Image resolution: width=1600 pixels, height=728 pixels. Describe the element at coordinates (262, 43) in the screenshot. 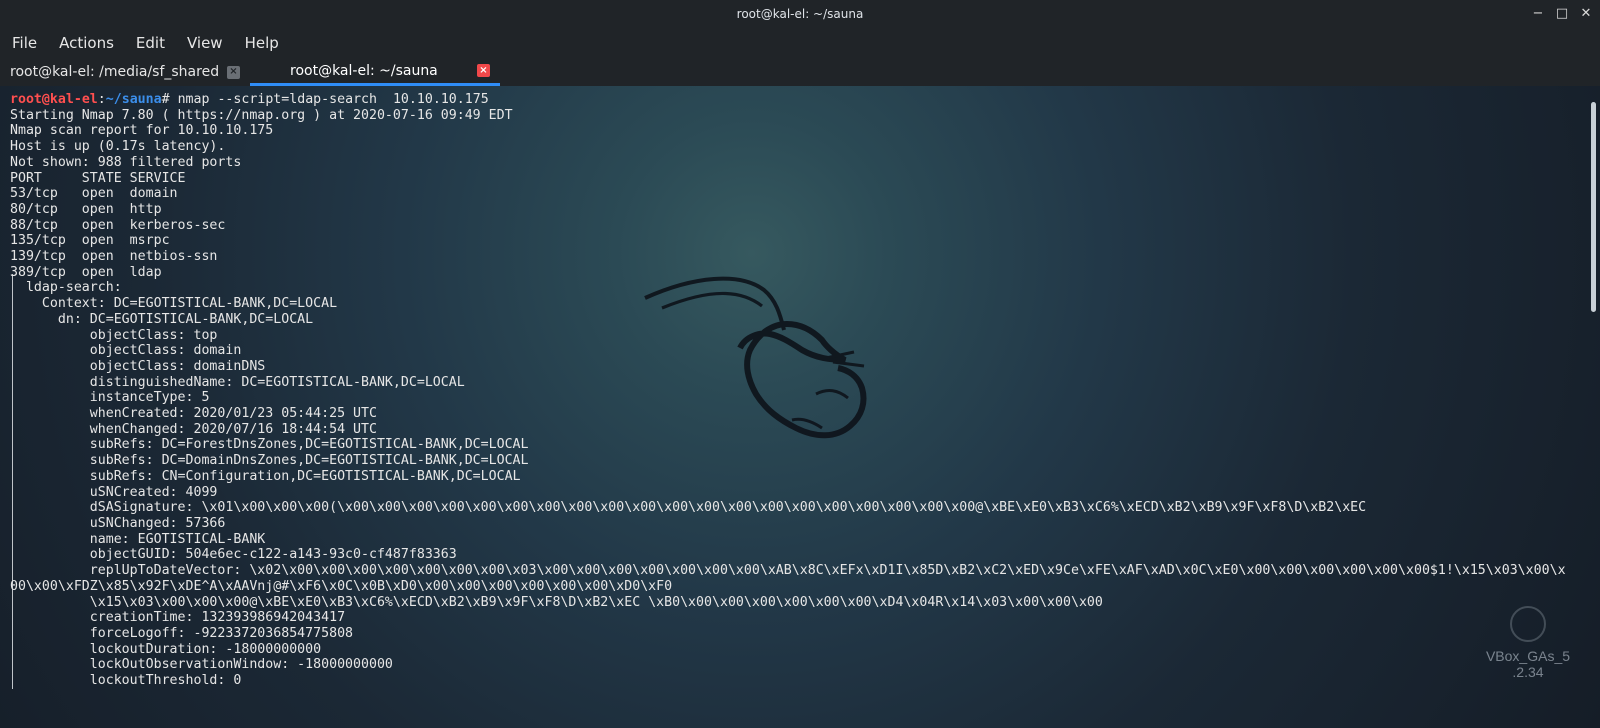

I see `menu-help: Help` at that location.